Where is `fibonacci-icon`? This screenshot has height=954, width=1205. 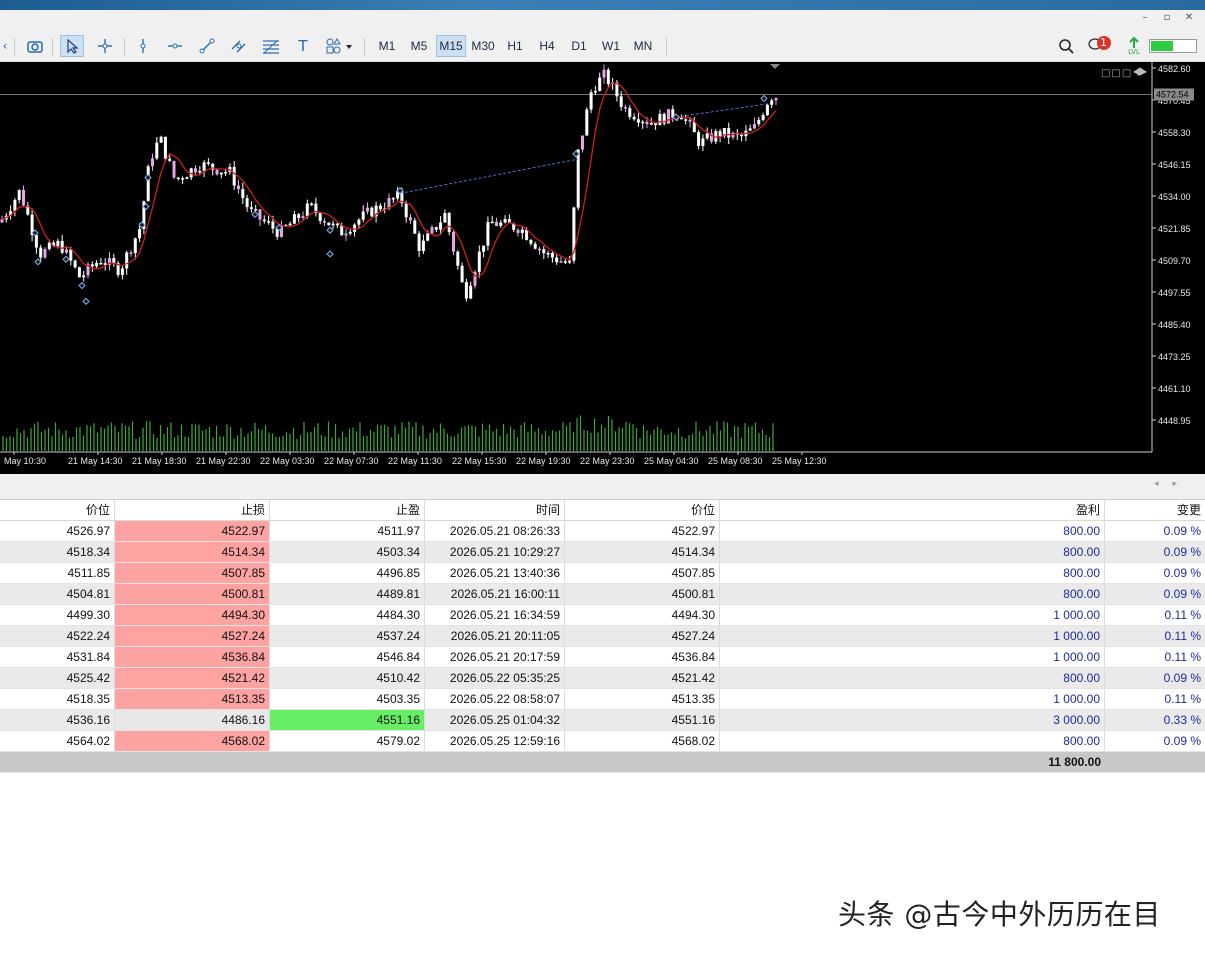 fibonacci-icon is located at coordinates (271, 46).